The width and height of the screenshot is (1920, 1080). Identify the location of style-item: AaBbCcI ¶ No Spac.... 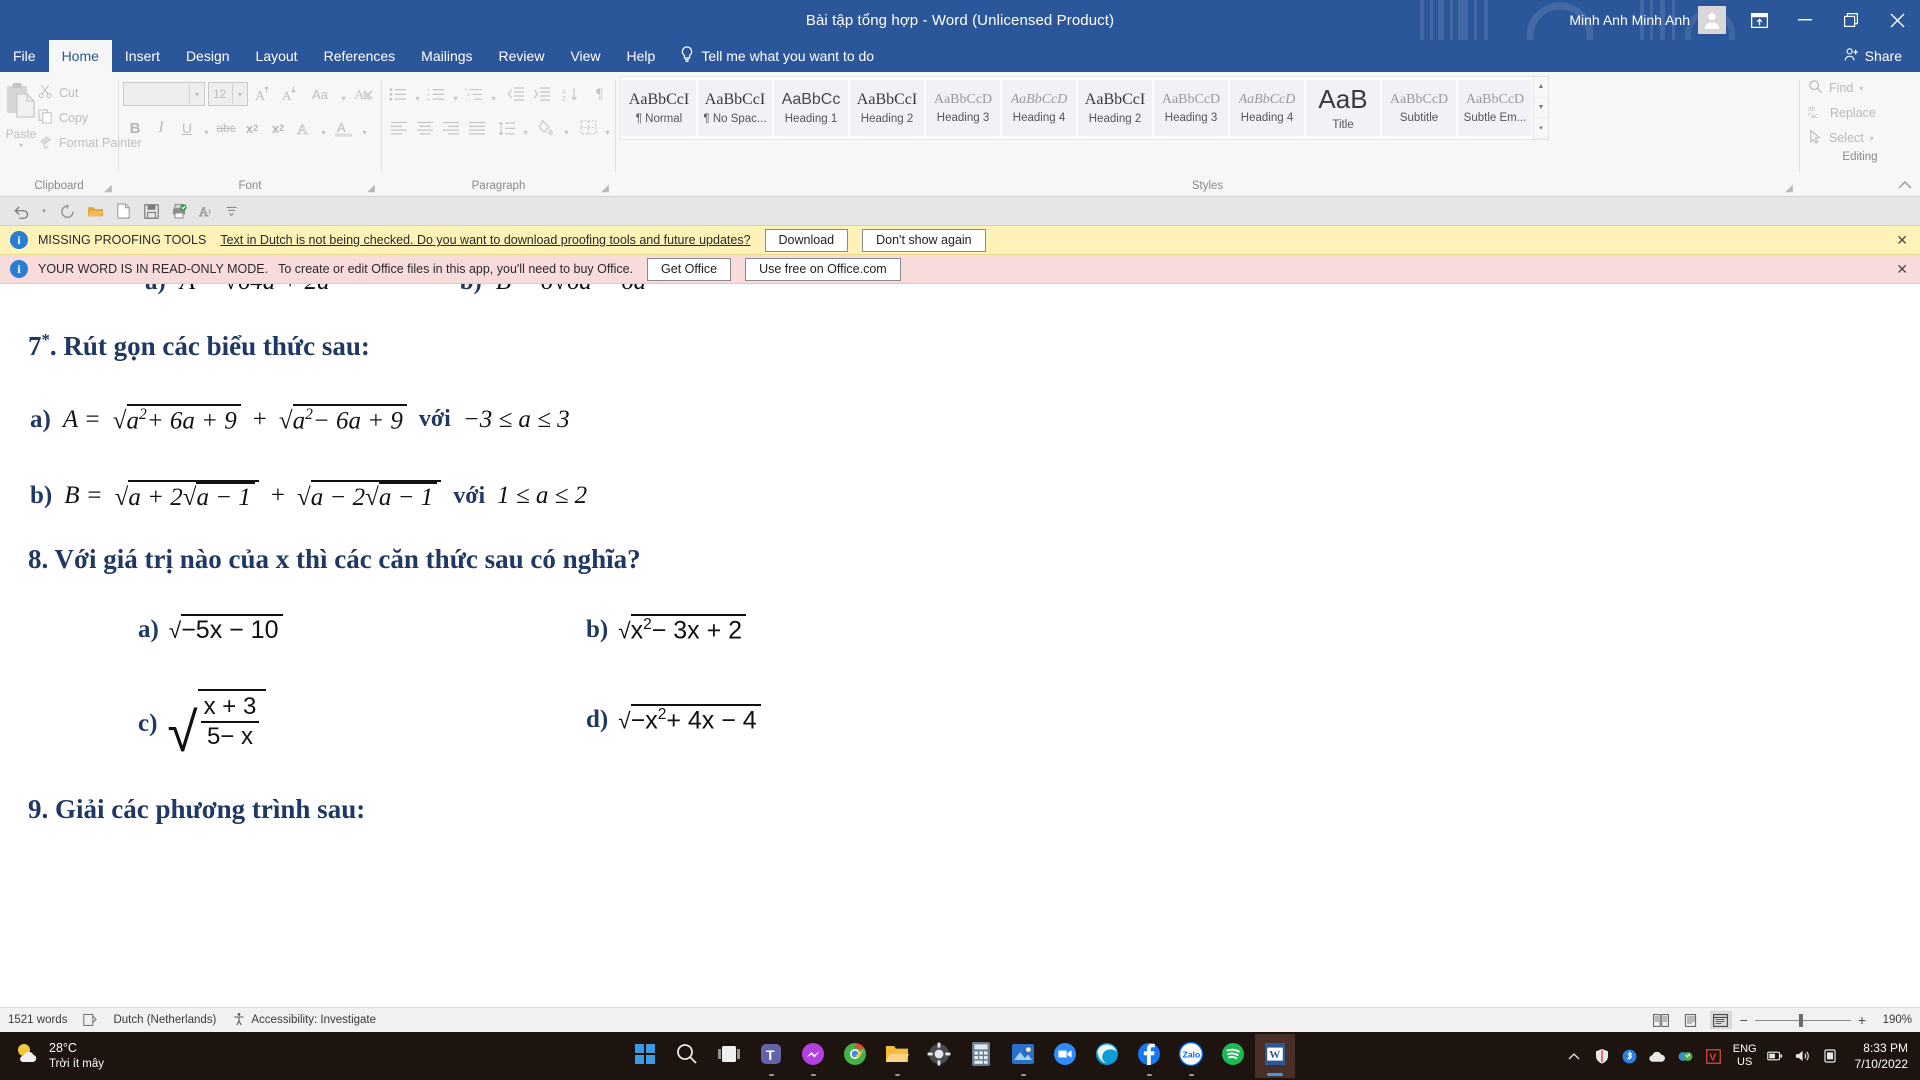
(735, 108).